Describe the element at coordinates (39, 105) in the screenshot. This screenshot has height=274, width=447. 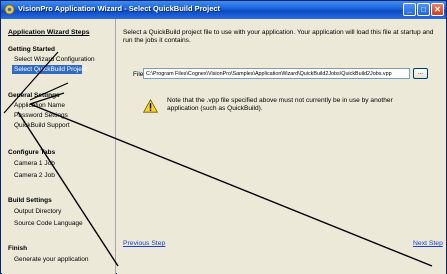
I see `step-application-name: Application Name` at that location.